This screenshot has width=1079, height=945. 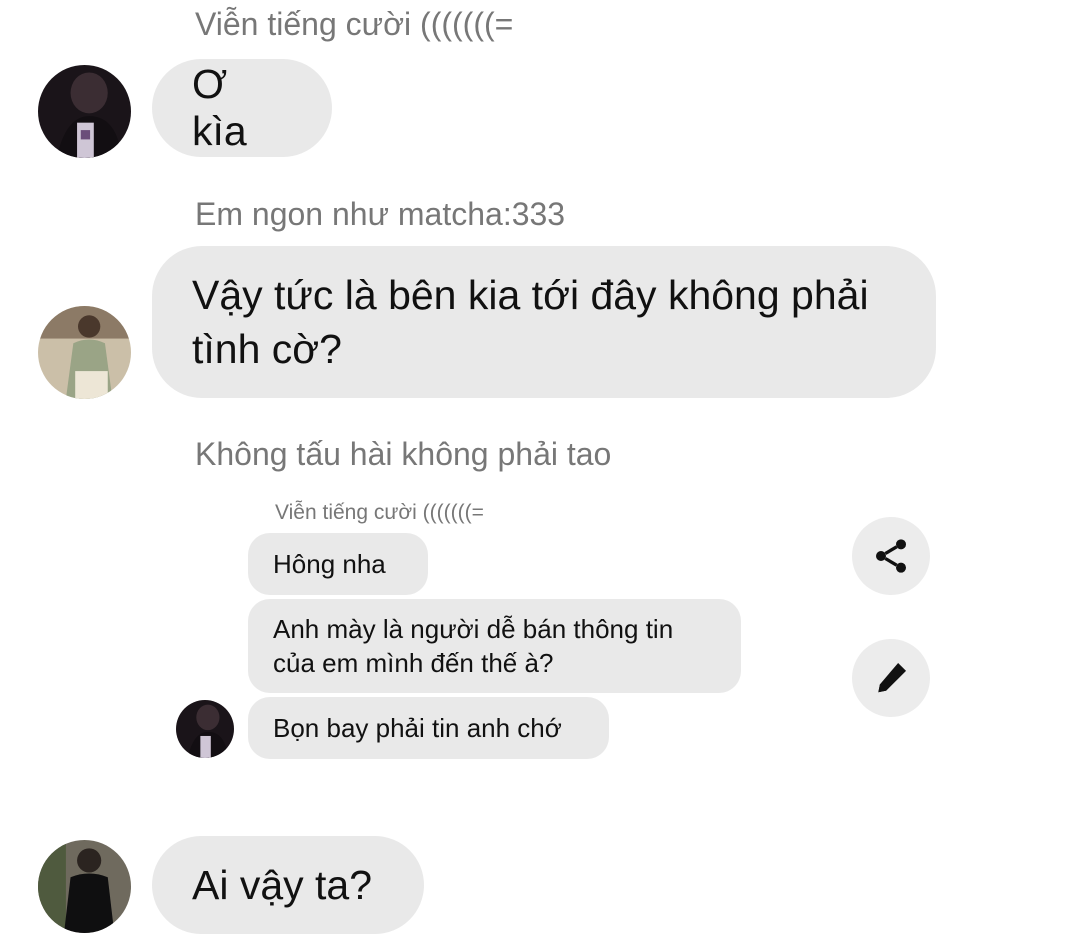 What do you see at coordinates (329, 563) in the screenshot?
I see `quoted-message-text: Hông nha` at bounding box center [329, 563].